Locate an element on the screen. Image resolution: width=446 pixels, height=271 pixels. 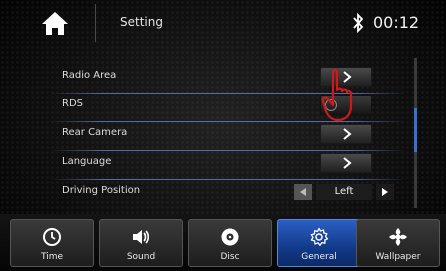
tab-general: General is located at coordinates (319, 243).